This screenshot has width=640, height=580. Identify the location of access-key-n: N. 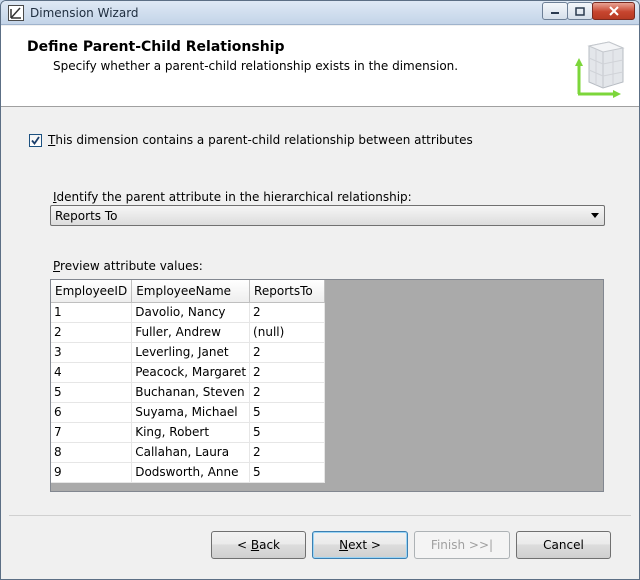
(344, 545).